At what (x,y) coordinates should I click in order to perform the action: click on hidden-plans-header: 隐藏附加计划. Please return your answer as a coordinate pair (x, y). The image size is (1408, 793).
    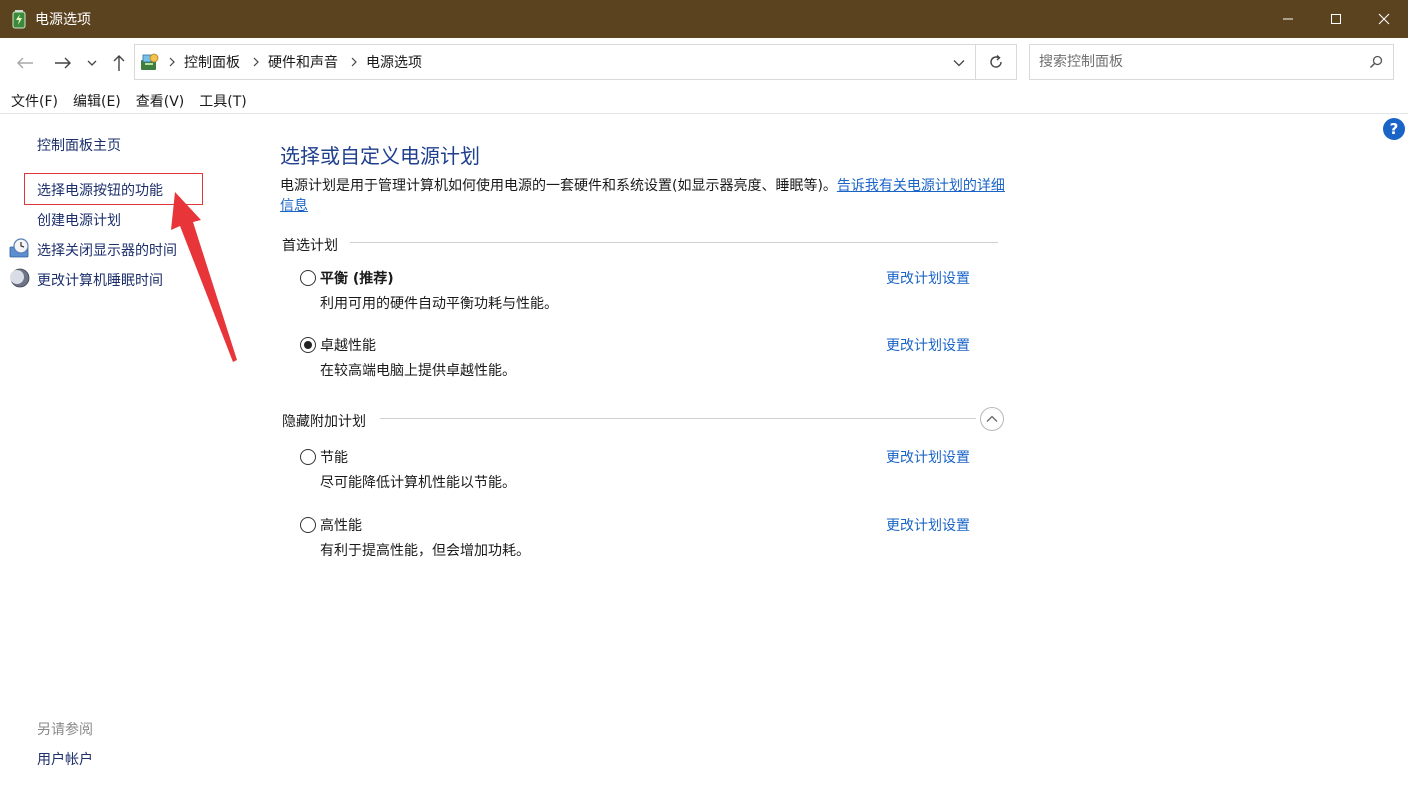
    Looking at the image, I should click on (324, 422).